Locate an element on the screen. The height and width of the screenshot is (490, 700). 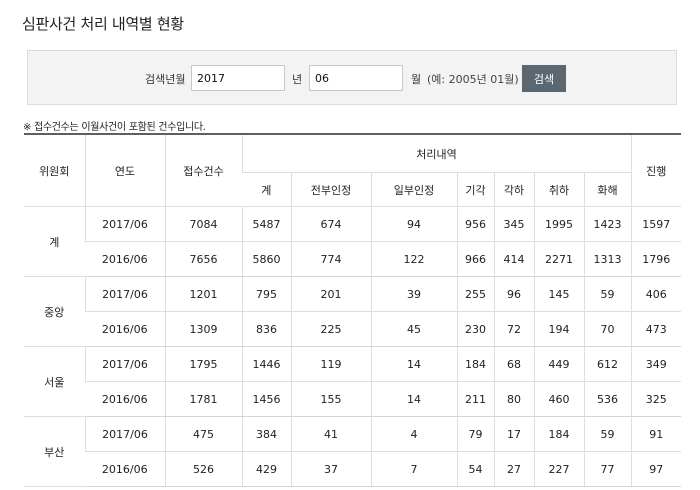
header-period: 연도 is located at coordinates (124, 170).